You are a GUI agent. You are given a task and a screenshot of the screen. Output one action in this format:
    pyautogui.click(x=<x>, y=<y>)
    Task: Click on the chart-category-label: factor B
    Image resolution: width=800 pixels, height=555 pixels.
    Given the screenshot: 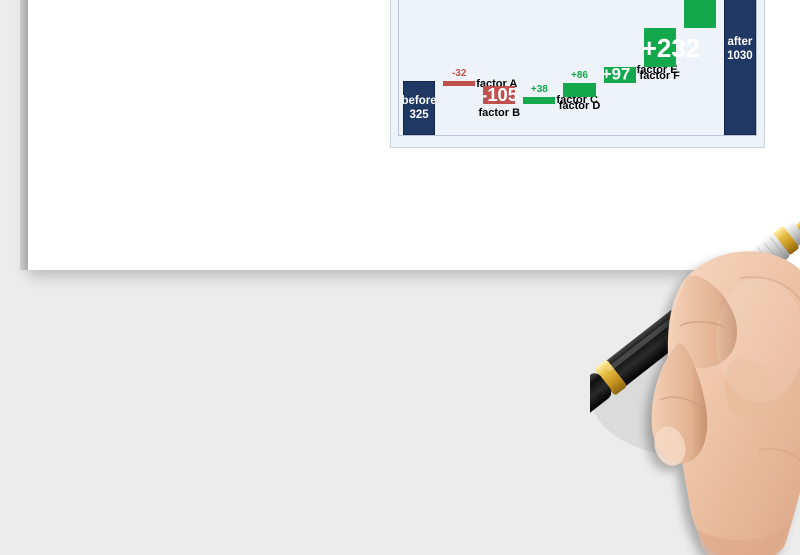 What is the action you would take?
    pyautogui.click(x=499, y=112)
    